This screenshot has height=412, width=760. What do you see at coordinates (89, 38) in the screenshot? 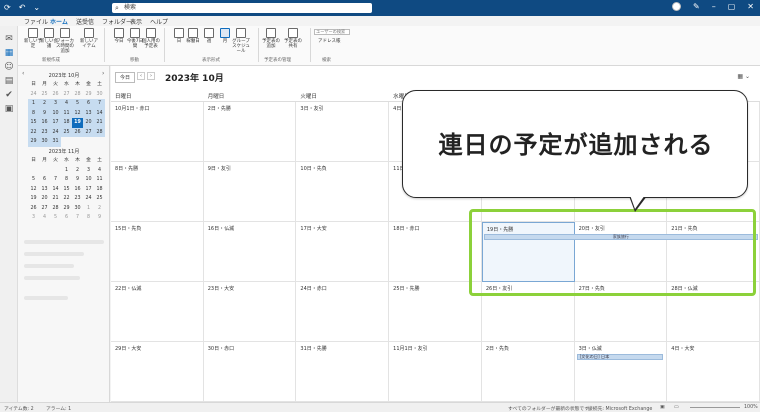
I see `ribbon-button: 新しいアイテム` at bounding box center [89, 38].